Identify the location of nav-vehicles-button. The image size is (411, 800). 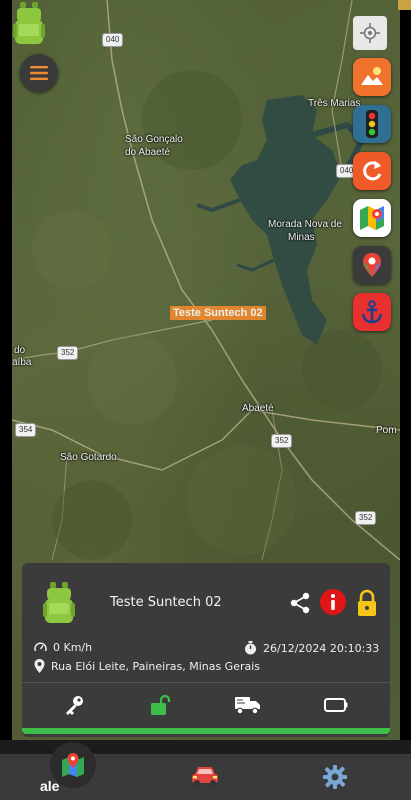
(205, 778).